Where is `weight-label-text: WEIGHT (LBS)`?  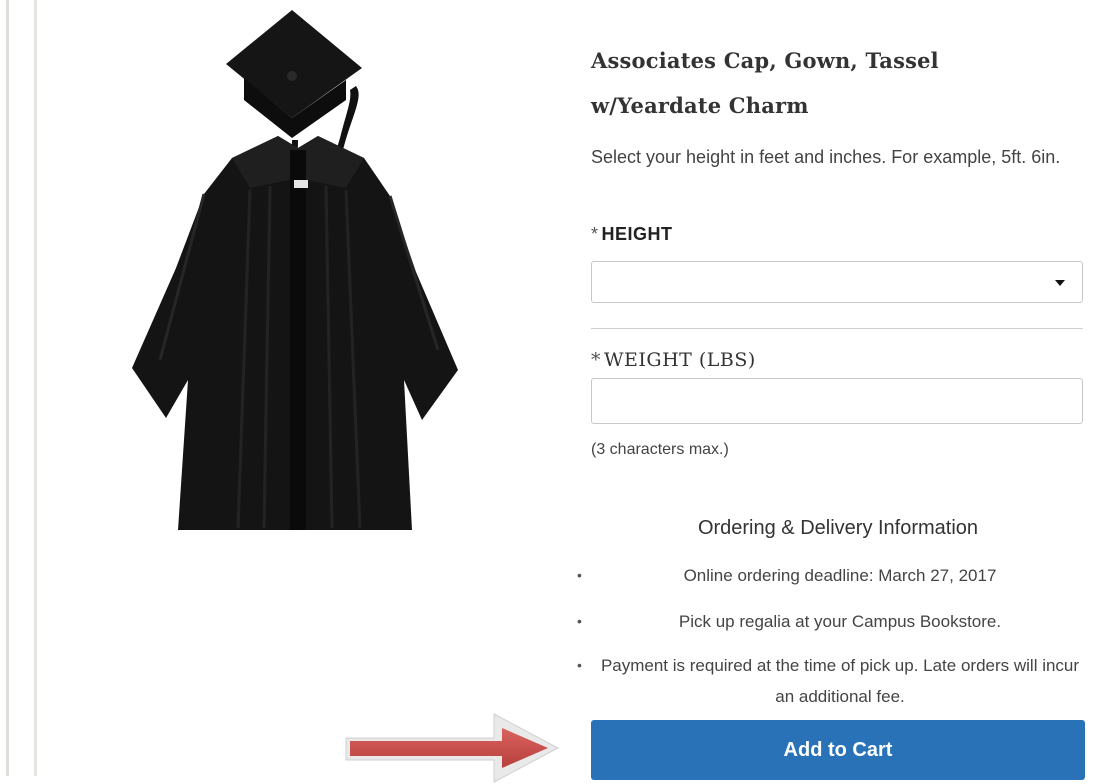 weight-label-text: WEIGHT (LBS) is located at coordinates (680, 360).